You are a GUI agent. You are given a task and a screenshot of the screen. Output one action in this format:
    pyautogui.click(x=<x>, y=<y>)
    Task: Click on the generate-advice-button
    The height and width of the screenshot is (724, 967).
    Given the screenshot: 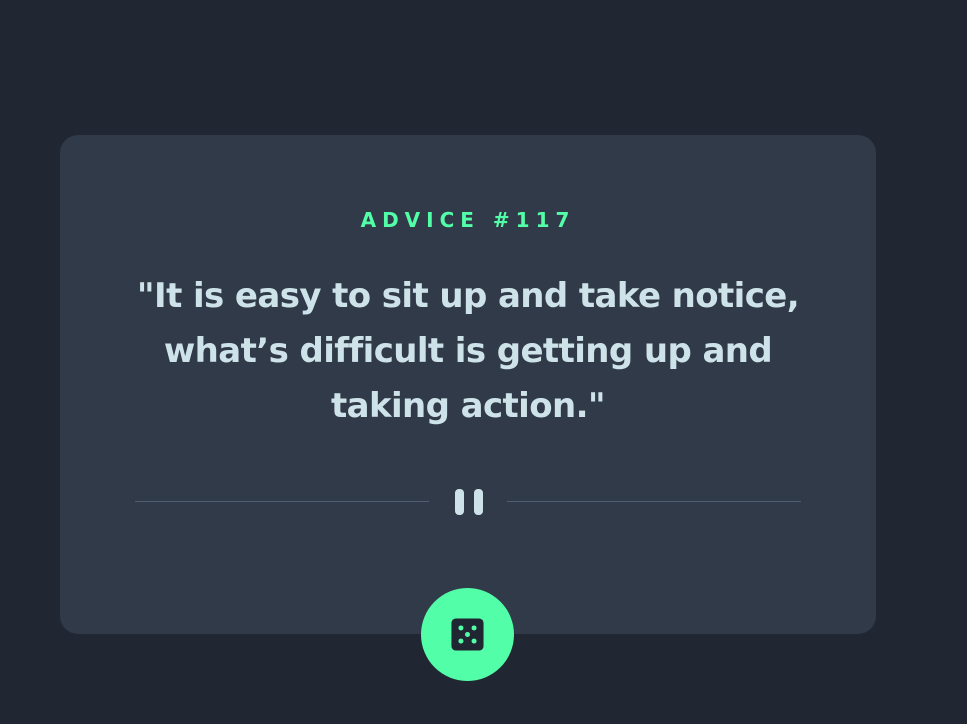 What is the action you would take?
    pyautogui.click(x=467, y=634)
    